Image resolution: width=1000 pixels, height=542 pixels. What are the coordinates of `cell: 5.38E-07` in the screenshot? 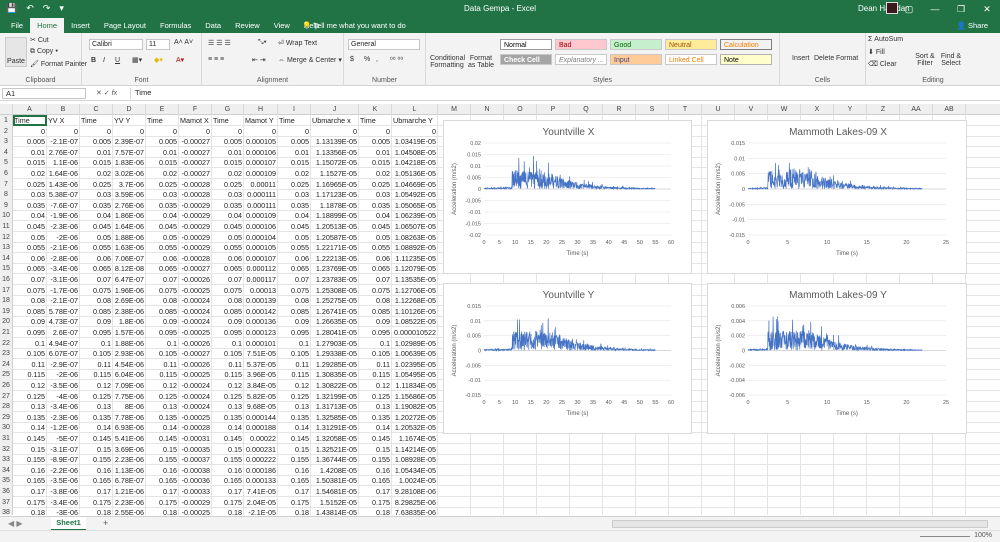 It's located at (63, 195).